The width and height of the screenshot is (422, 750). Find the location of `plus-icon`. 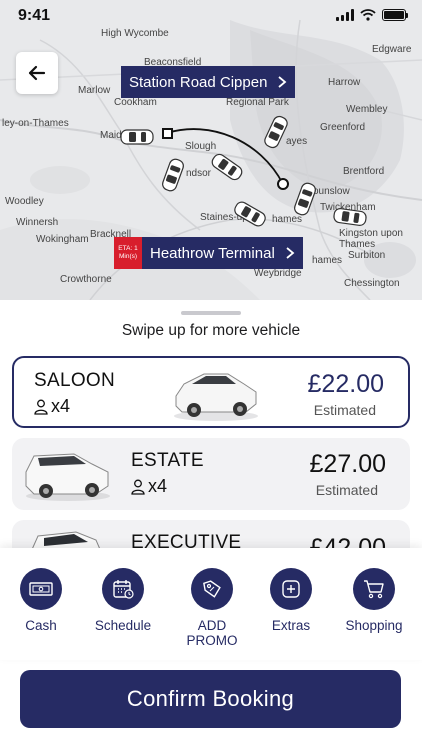

plus-icon is located at coordinates (291, 589).